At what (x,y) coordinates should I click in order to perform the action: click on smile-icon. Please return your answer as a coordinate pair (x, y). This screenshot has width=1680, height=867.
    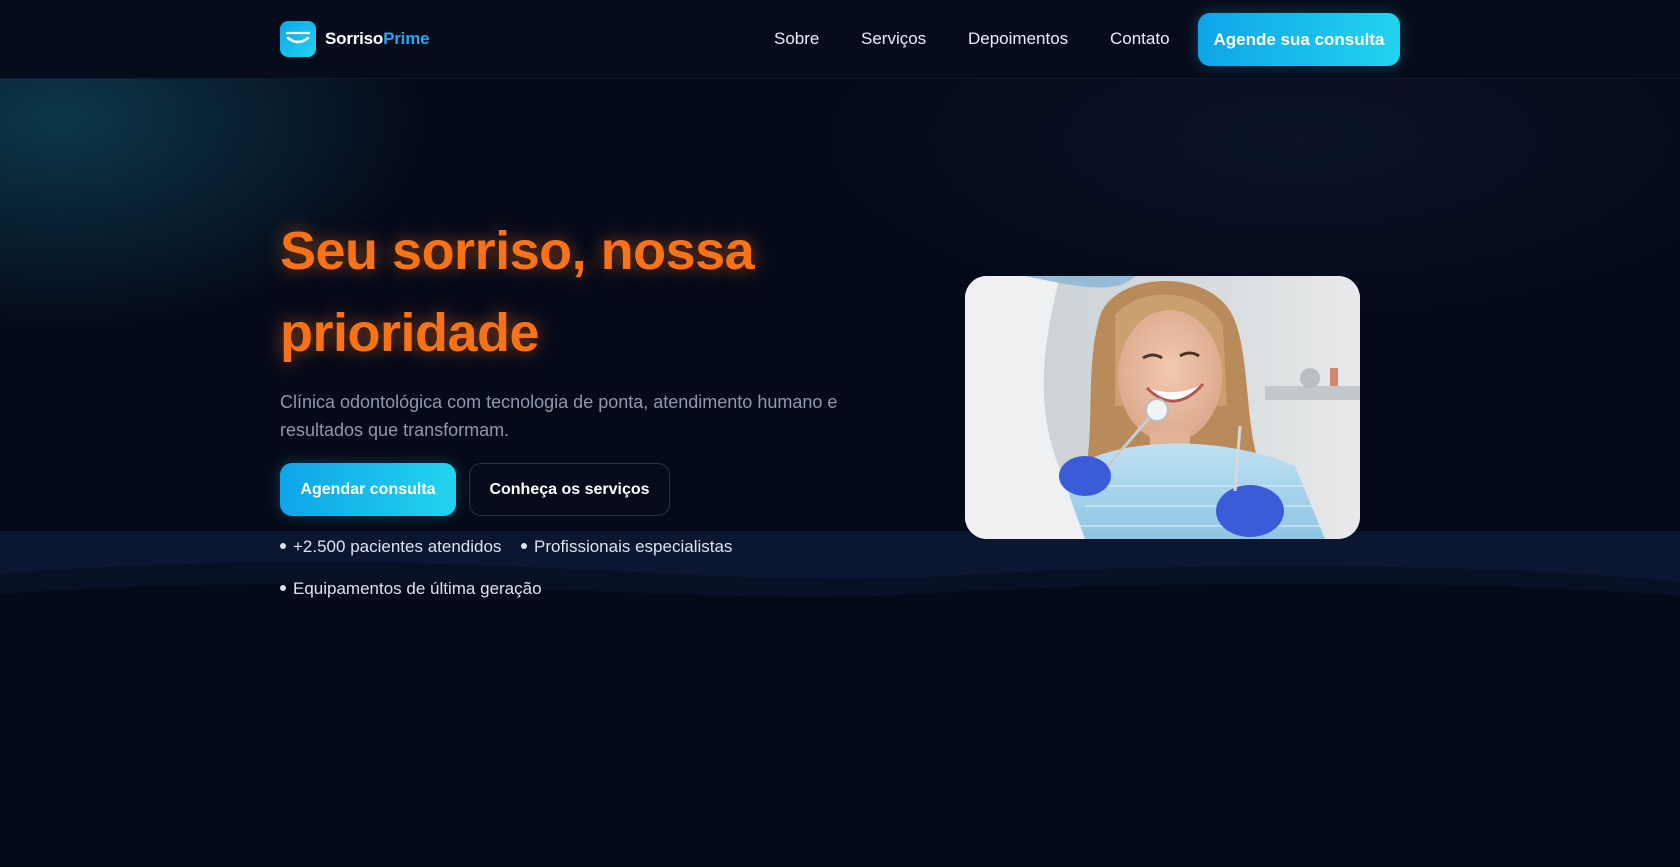
    Looking at the image, I should click on (298, 39).